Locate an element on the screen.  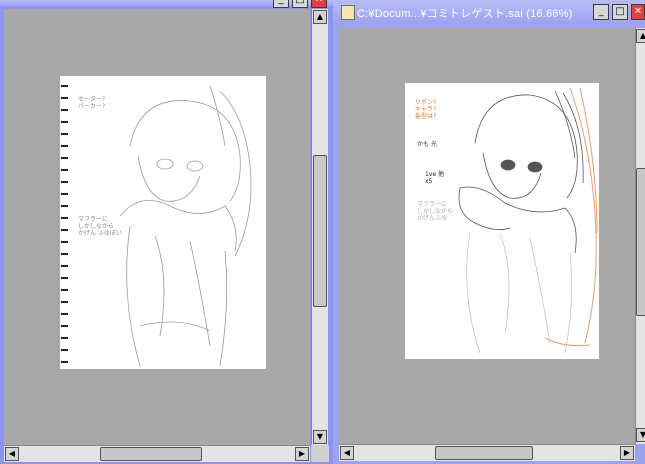
left-horizontal-scroll-thumb is located at coordinates (151, 454).